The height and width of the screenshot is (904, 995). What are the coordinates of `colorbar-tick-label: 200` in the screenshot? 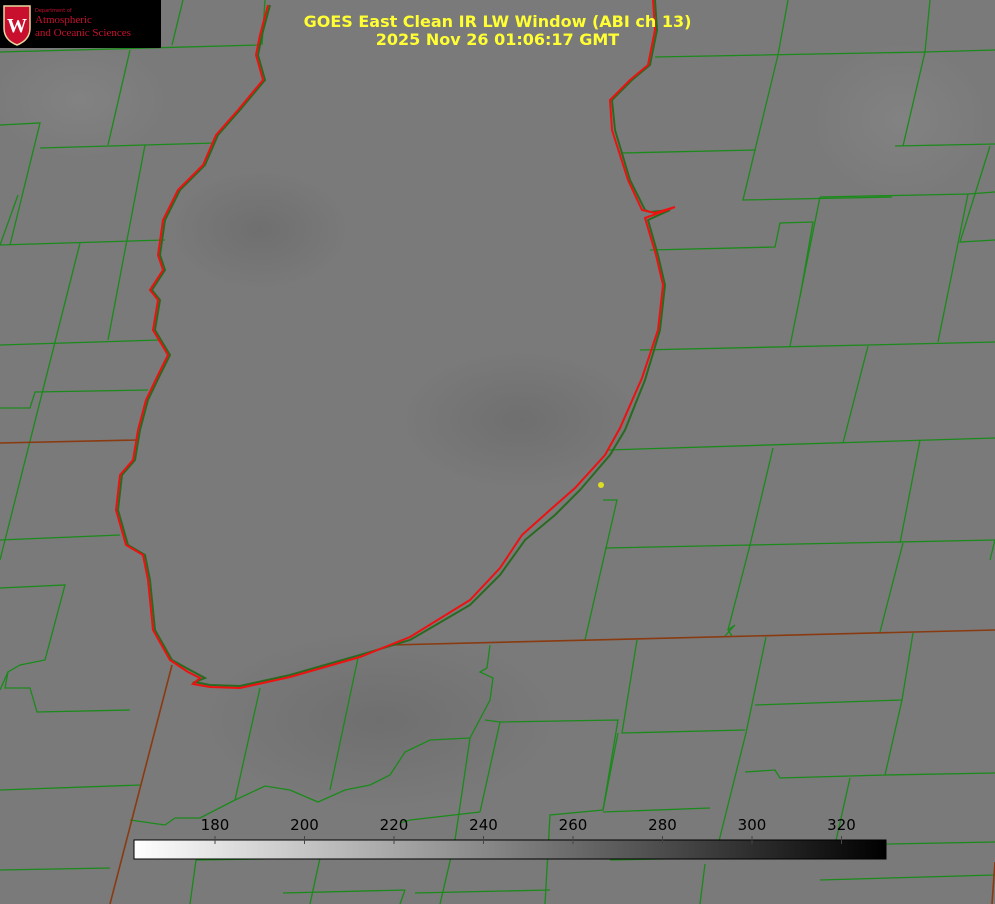 It's located at (304, 825).